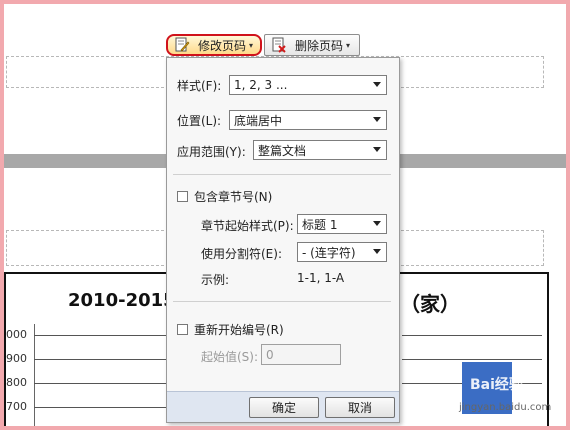  I want to click on start-value-input: 0, so click(301, 354).